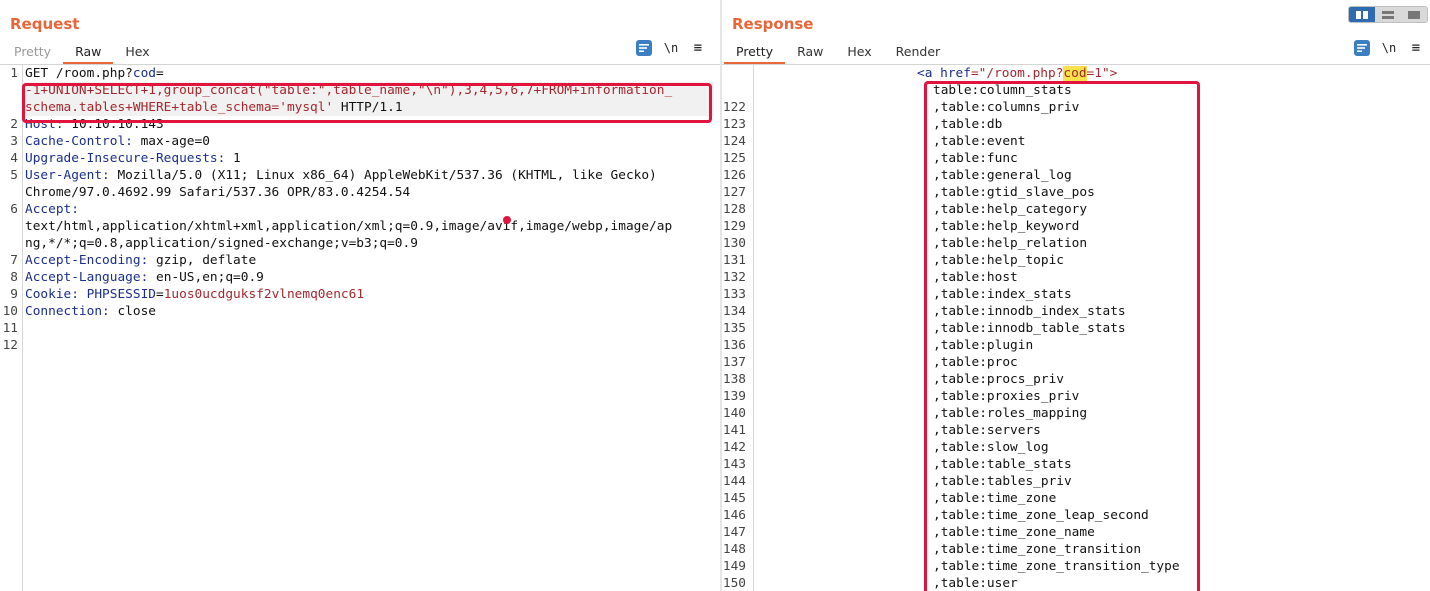 Image resolution: width=1430 pixels, height=591 pixels. Describe the element at coordinates (734, 141) in the screenshot. I see `line-number: 124` at that location.